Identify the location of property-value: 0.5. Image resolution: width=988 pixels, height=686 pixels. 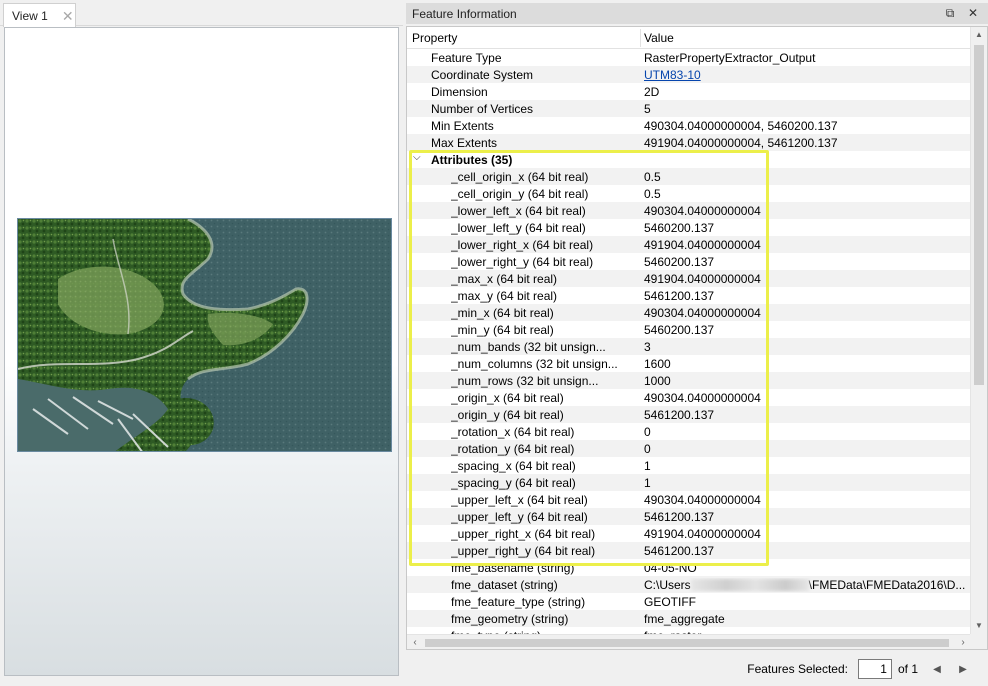
(652, 194).